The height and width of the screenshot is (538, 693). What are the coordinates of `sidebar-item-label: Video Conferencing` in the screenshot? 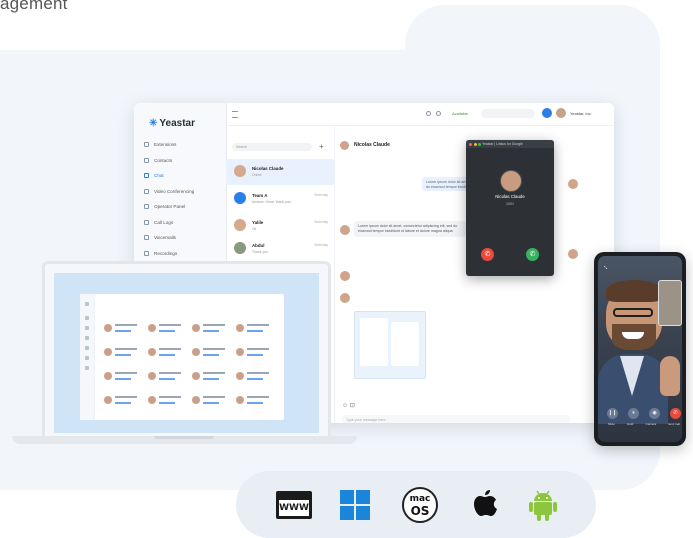 It's located at (174, 191).